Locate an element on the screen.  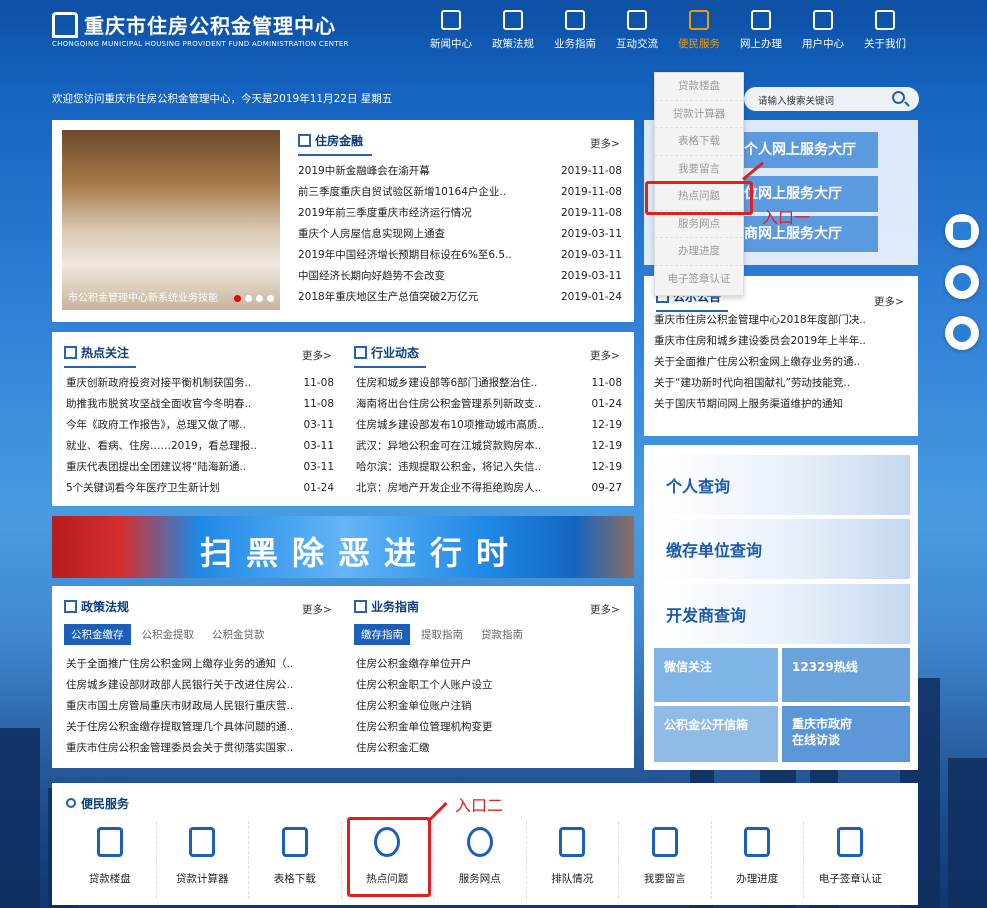
list-item: 前三季度重庆自贸试验区新增10164户企业.. 2019-11-08 is located at coordinates (460, 192).